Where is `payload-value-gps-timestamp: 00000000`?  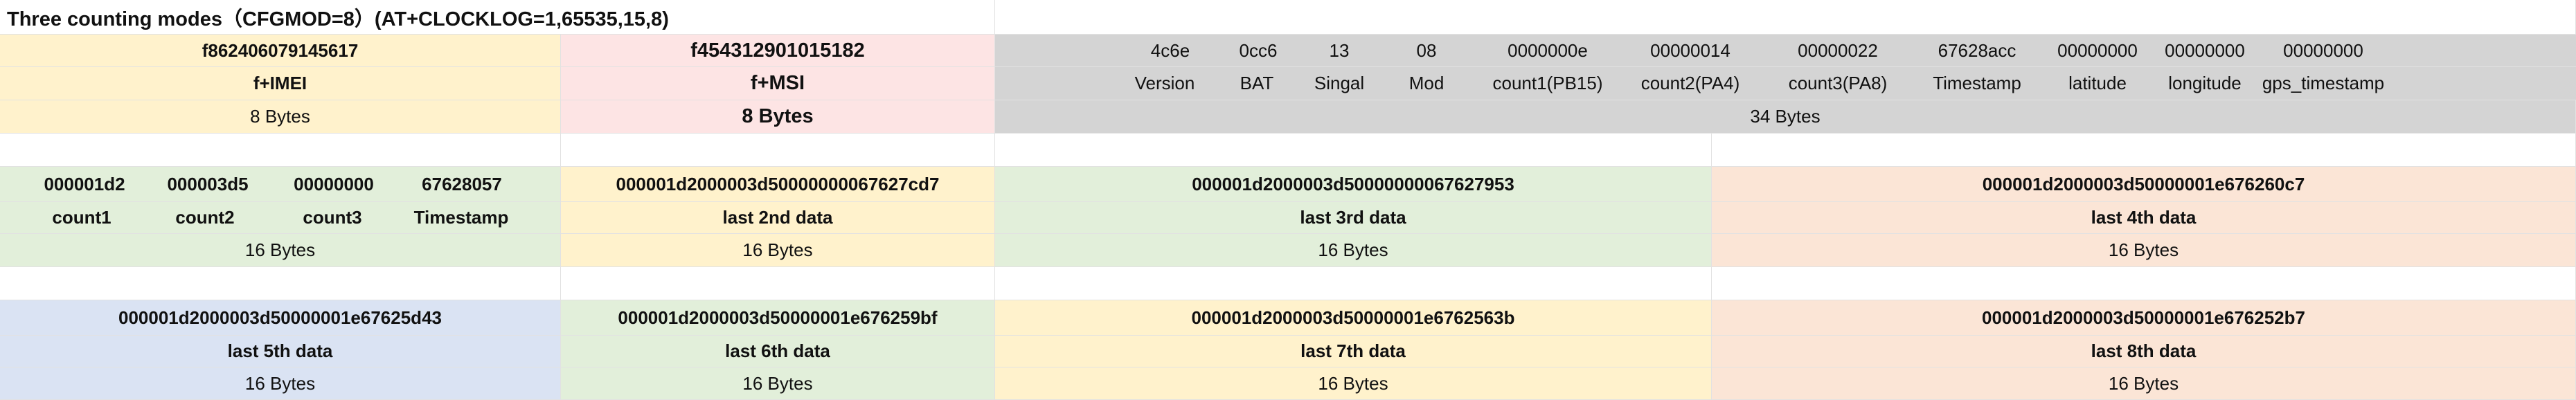
payload-value-gps-timestamp: 00000000 is located at coordinates (2323, 50).